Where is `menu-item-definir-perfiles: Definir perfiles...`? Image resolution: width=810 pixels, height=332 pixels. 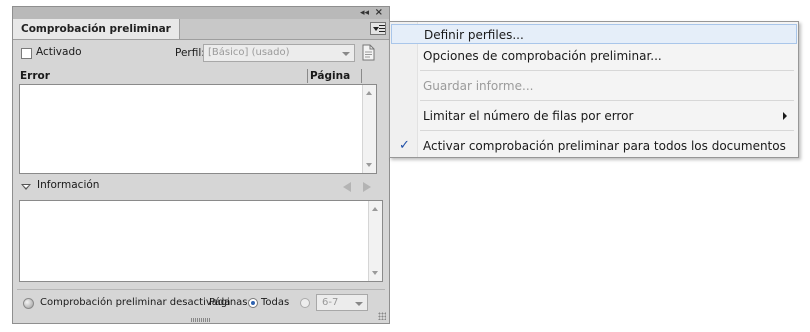
menu-item-definir-perfiles: Definir perfiles... is located at coordinates (594, 34).